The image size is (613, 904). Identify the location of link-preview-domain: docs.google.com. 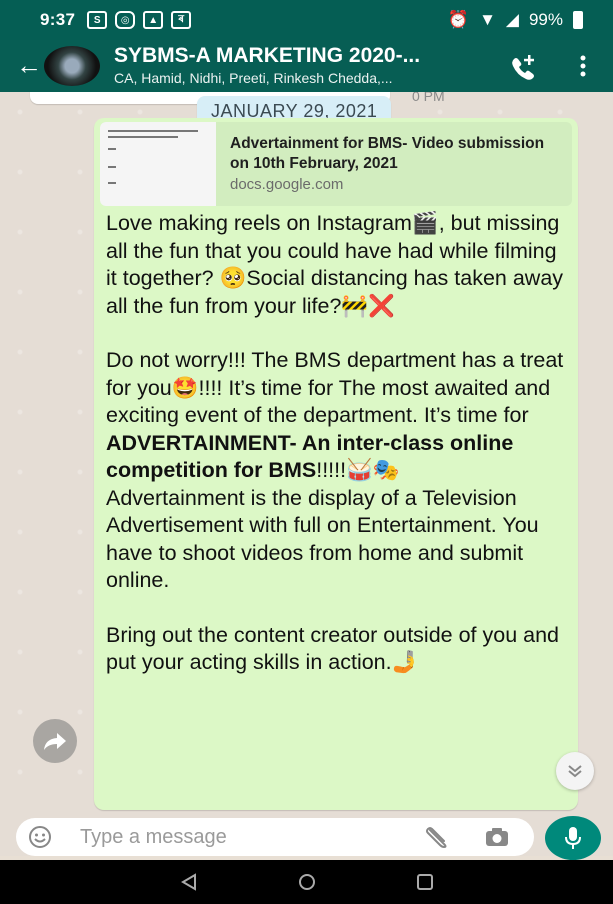
(287, 184).